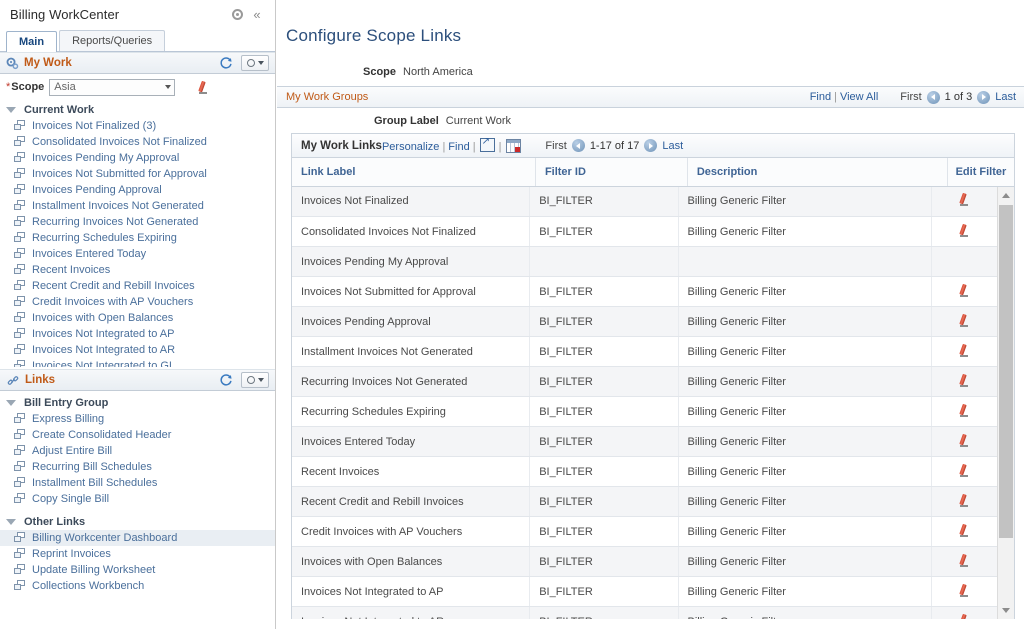 The width and height of the screenshot is (1024, 629). I want to click on personalize-link: Personalize, so click(410, 147).